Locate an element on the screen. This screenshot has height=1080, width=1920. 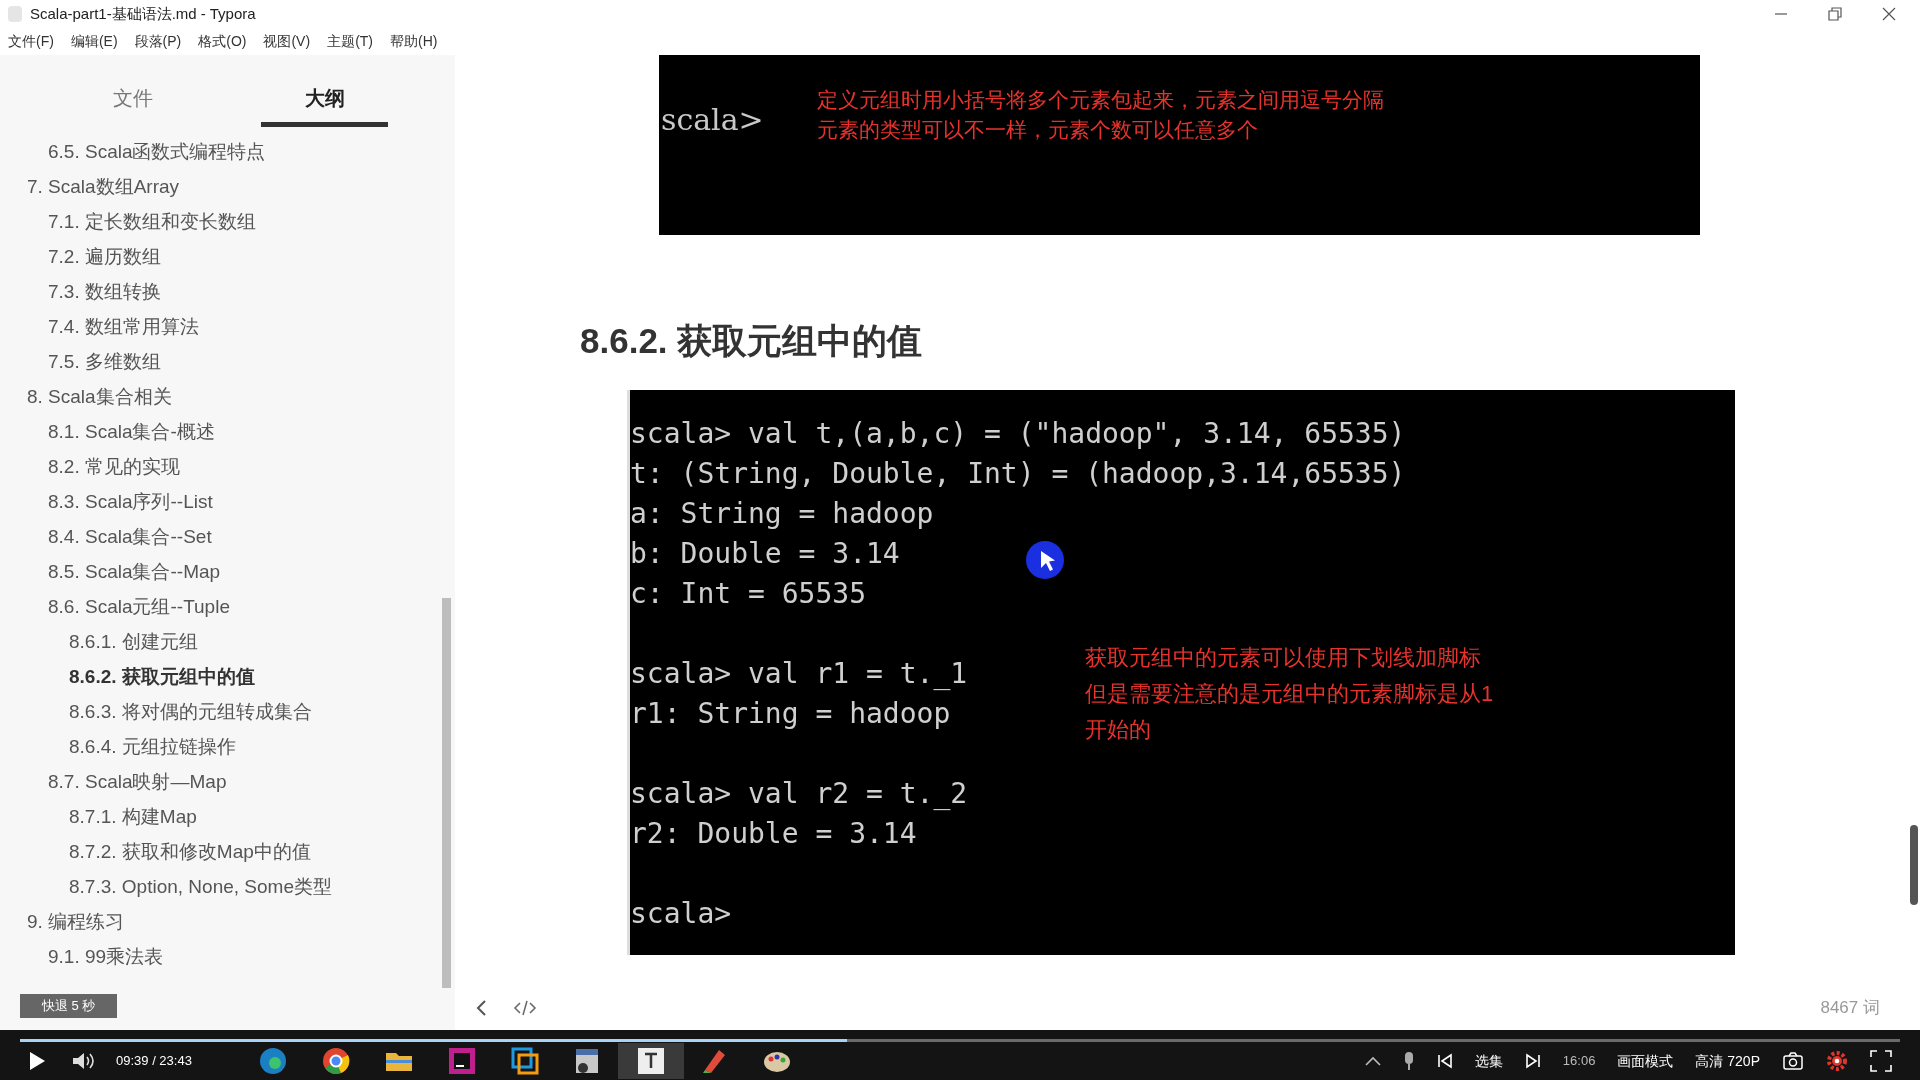
menu-item: 段落(P) is located at coordinates (158, 41).